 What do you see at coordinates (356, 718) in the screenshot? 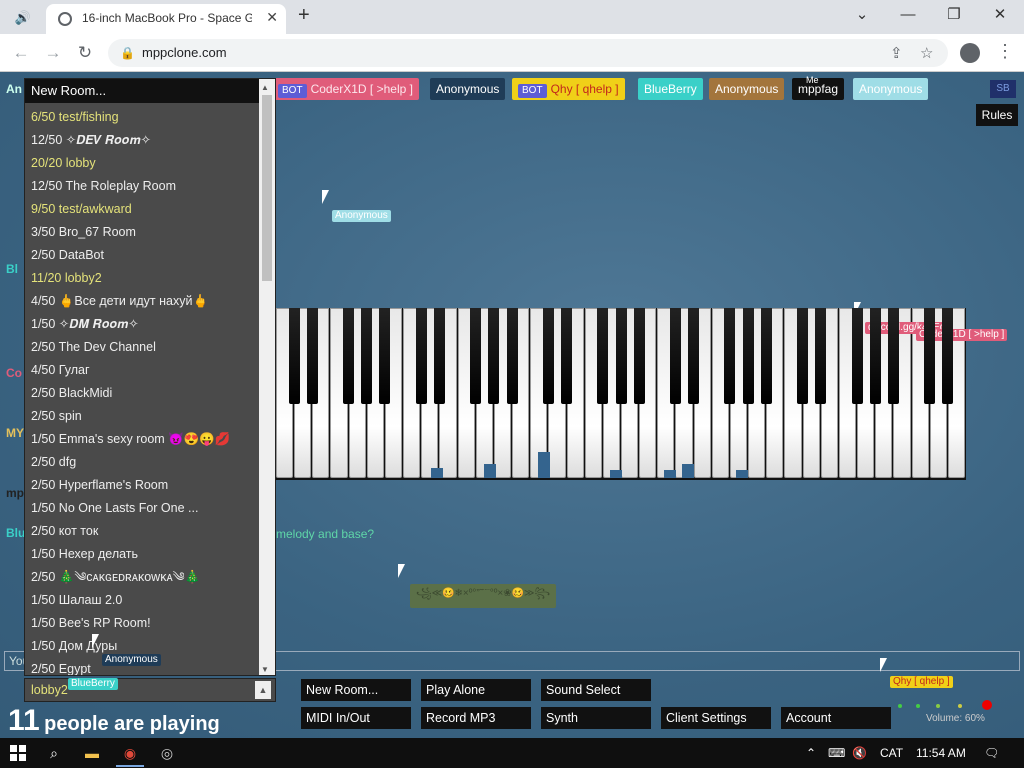
I see `midi-button: MIDI In/Out` at bounding box center [356, 718].